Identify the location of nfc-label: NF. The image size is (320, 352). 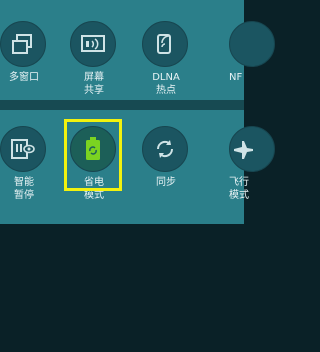
(236, 77).